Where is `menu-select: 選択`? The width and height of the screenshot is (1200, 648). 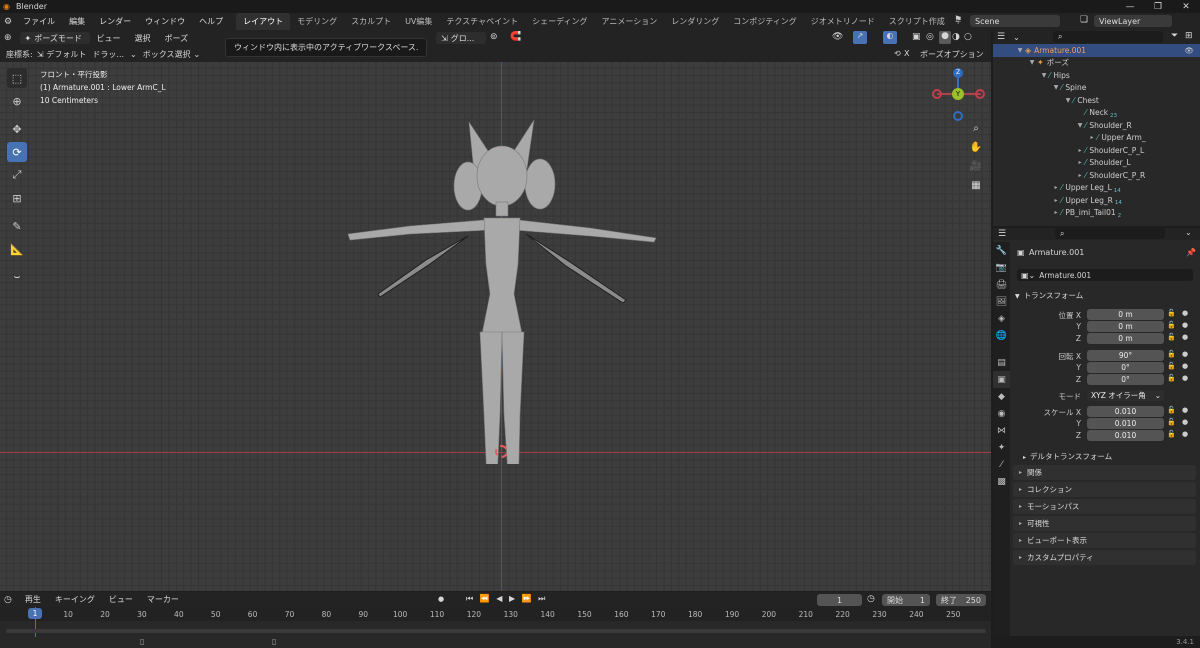
menu-select: 選択 is located at coordinates (143, 38).